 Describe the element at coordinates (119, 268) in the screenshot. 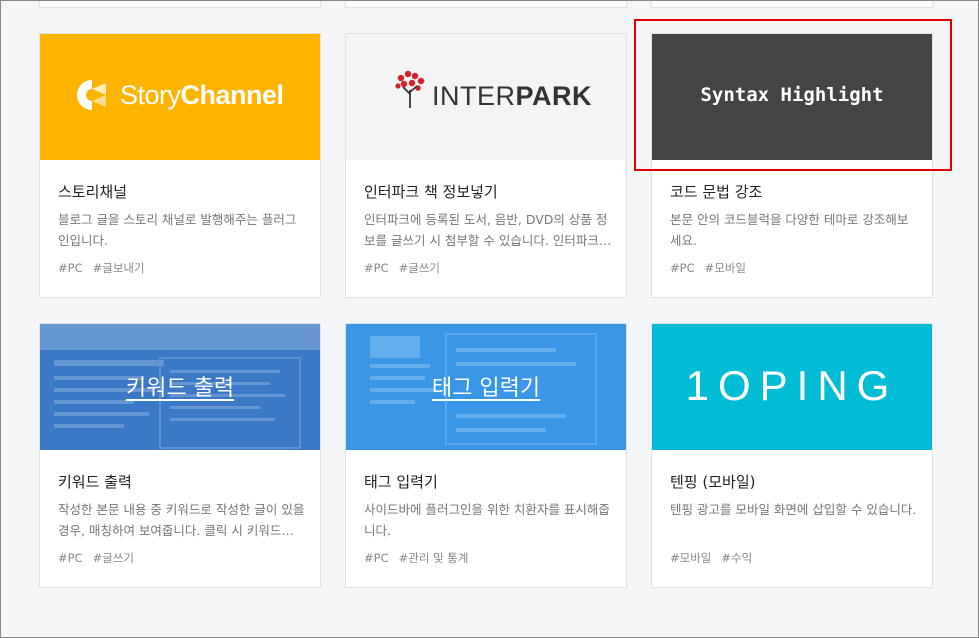

I see `tag: #글보내기` at that location.